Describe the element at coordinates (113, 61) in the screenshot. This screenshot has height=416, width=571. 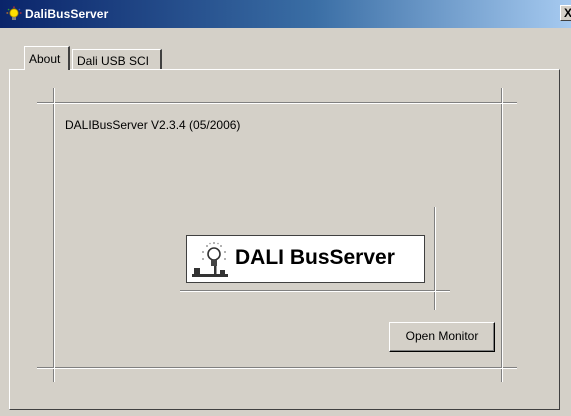
I see `tab-dali-usb-sci-label: Dali USB SCI` at that location.